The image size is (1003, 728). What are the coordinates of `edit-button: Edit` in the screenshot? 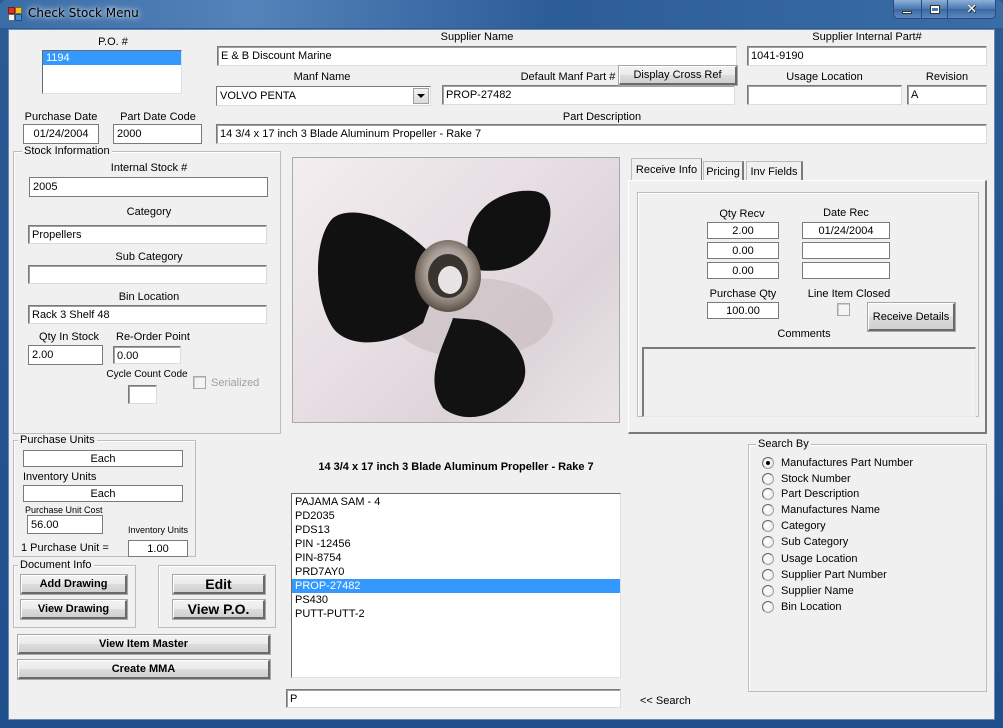 It's located at (219, 584).